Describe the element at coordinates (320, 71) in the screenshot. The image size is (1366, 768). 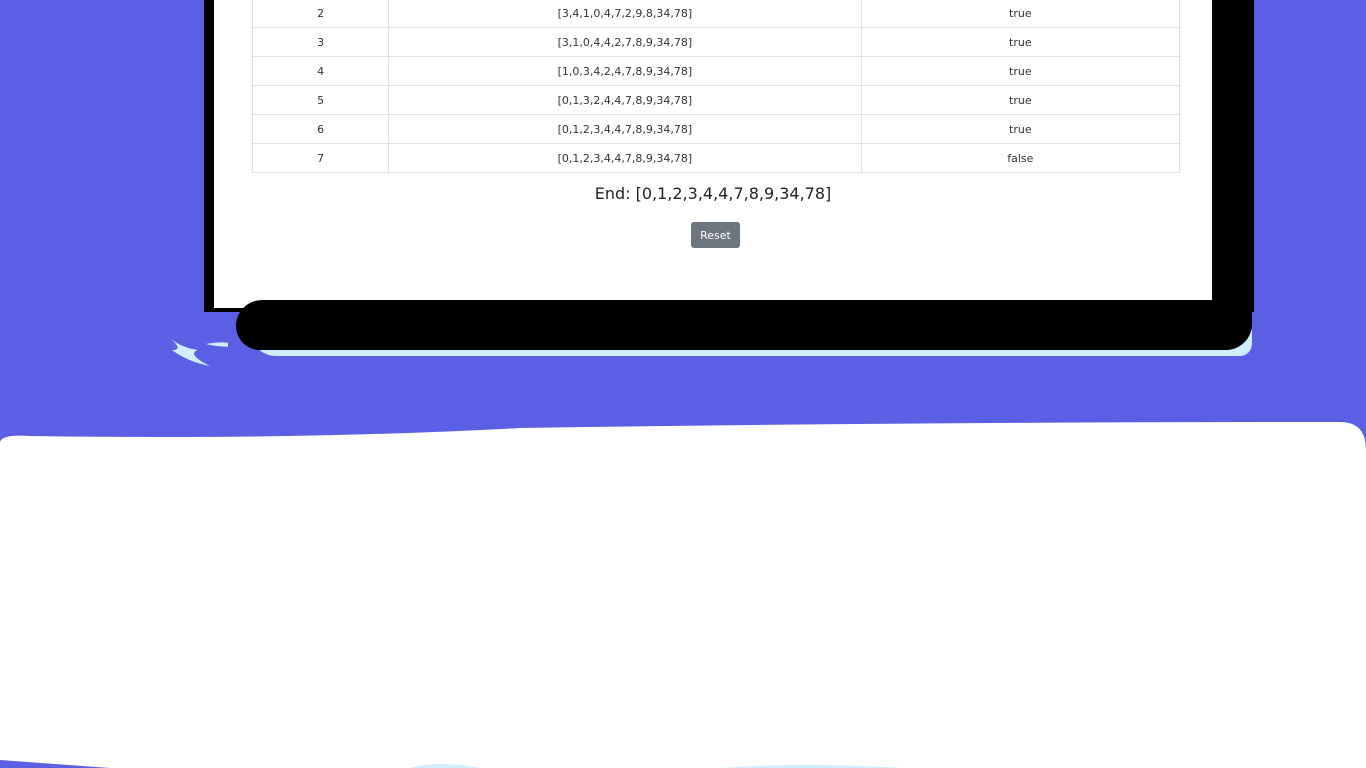
I see `step-cell: 4` at that location.